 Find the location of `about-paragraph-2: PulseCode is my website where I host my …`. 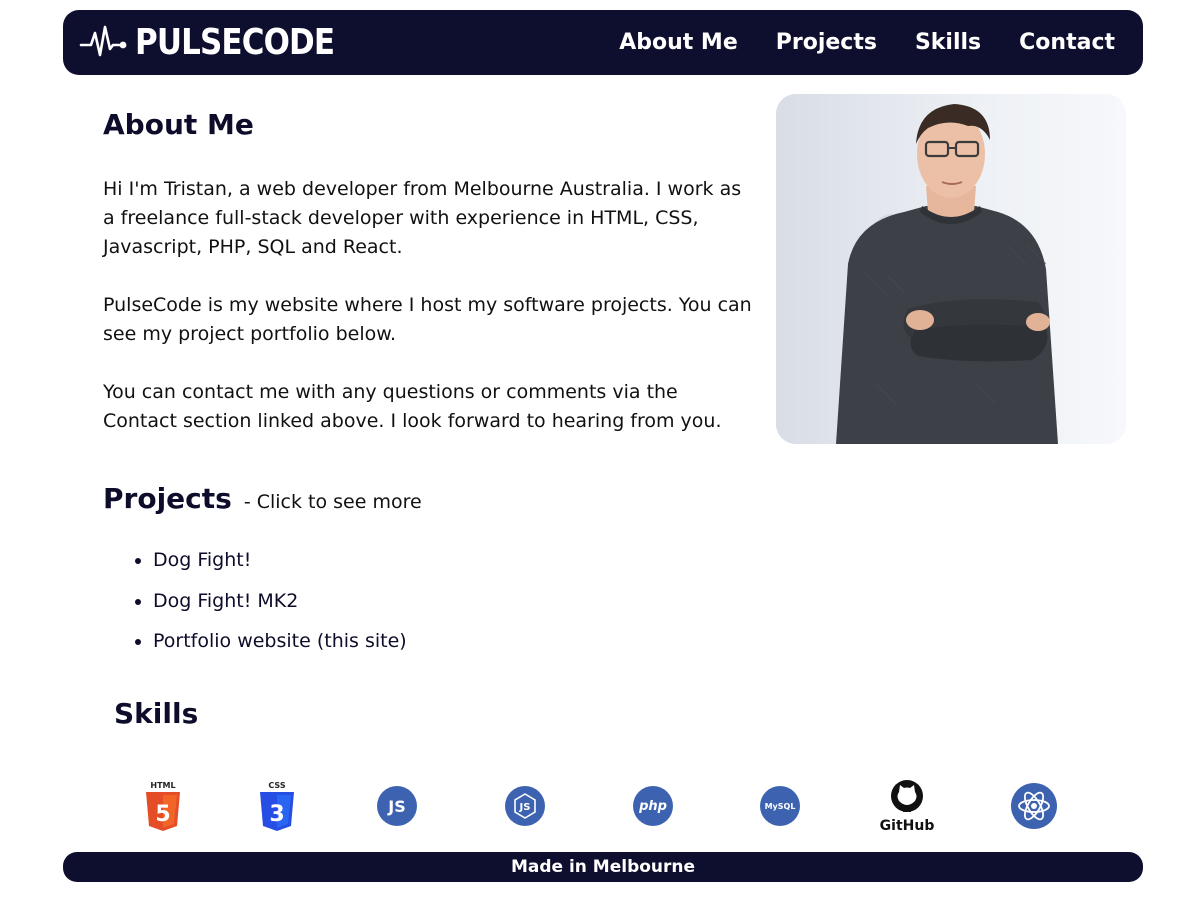

about-paragraph-2: PulseCode is my website where I host my … is located at coordinates (427, 319).